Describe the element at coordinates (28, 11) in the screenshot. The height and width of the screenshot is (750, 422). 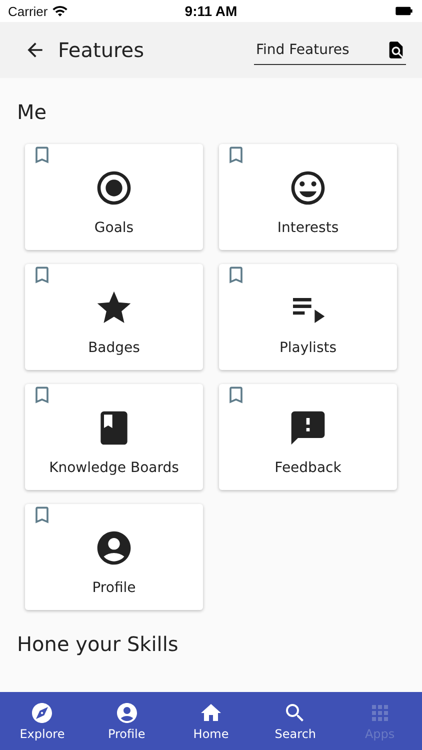
I see `carrier-label: Carrier` at that location.